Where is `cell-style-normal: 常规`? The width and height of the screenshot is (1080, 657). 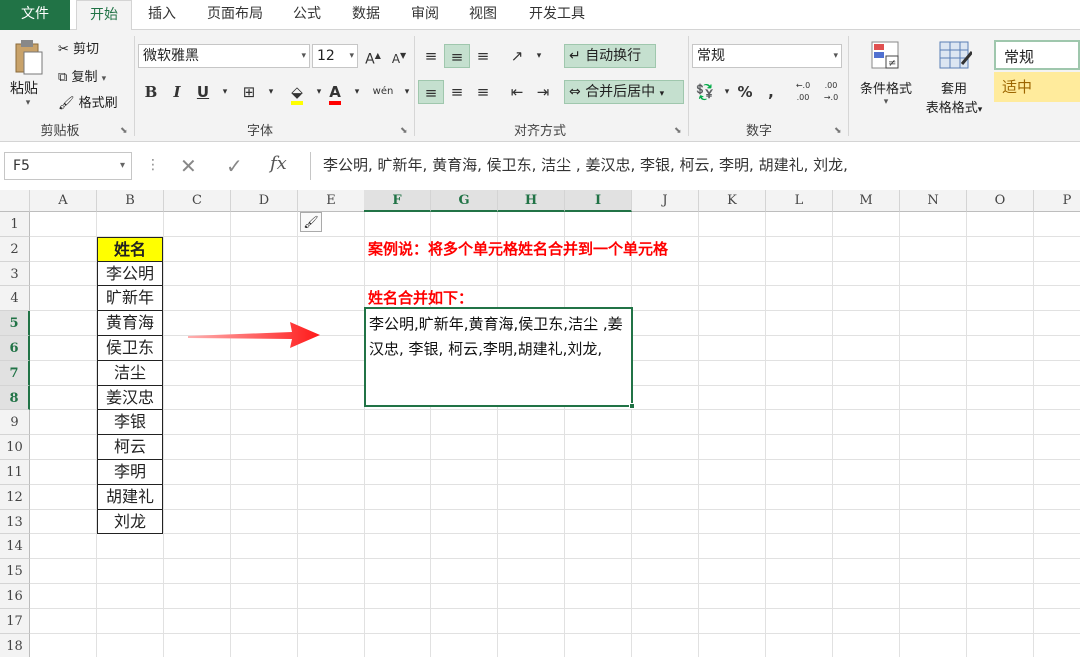 cell-style-normal: 常规 is located at coordinates (1037, 55).